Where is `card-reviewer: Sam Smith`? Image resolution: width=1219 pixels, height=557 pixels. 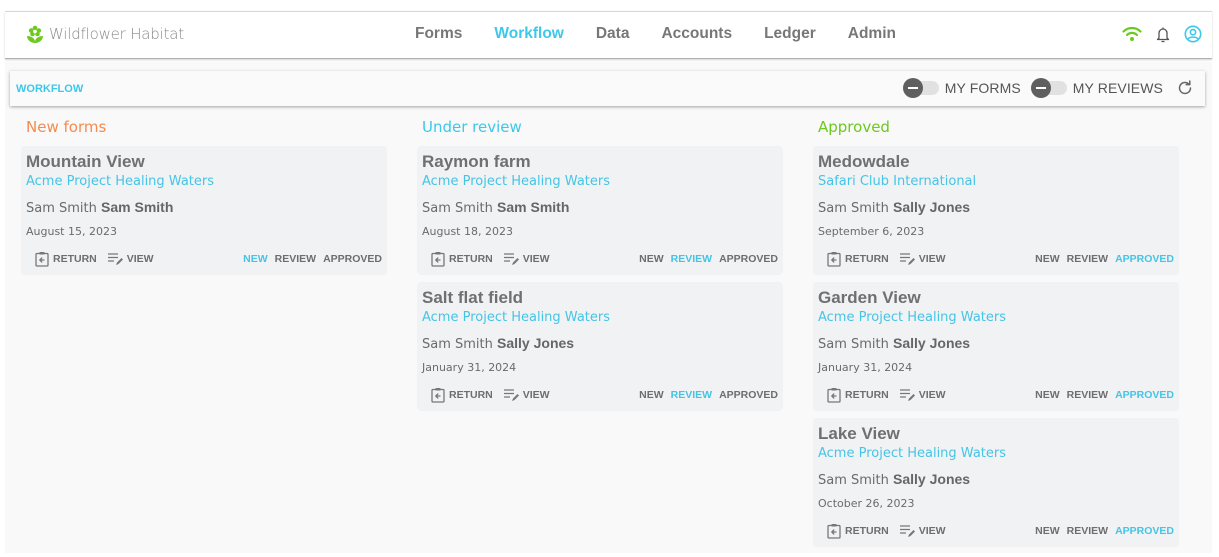
card-reviewer: Sam Smith is located at coordinates (137, 207).